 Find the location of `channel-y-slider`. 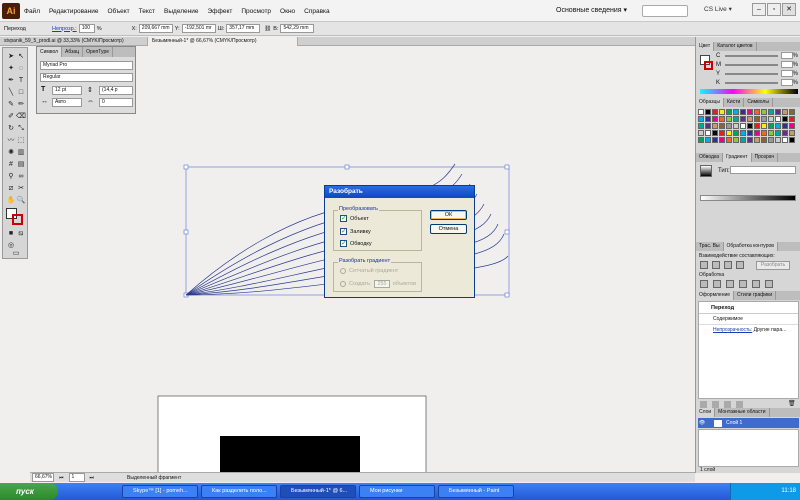

channel-y-slider is located at coordinates (751, 73).